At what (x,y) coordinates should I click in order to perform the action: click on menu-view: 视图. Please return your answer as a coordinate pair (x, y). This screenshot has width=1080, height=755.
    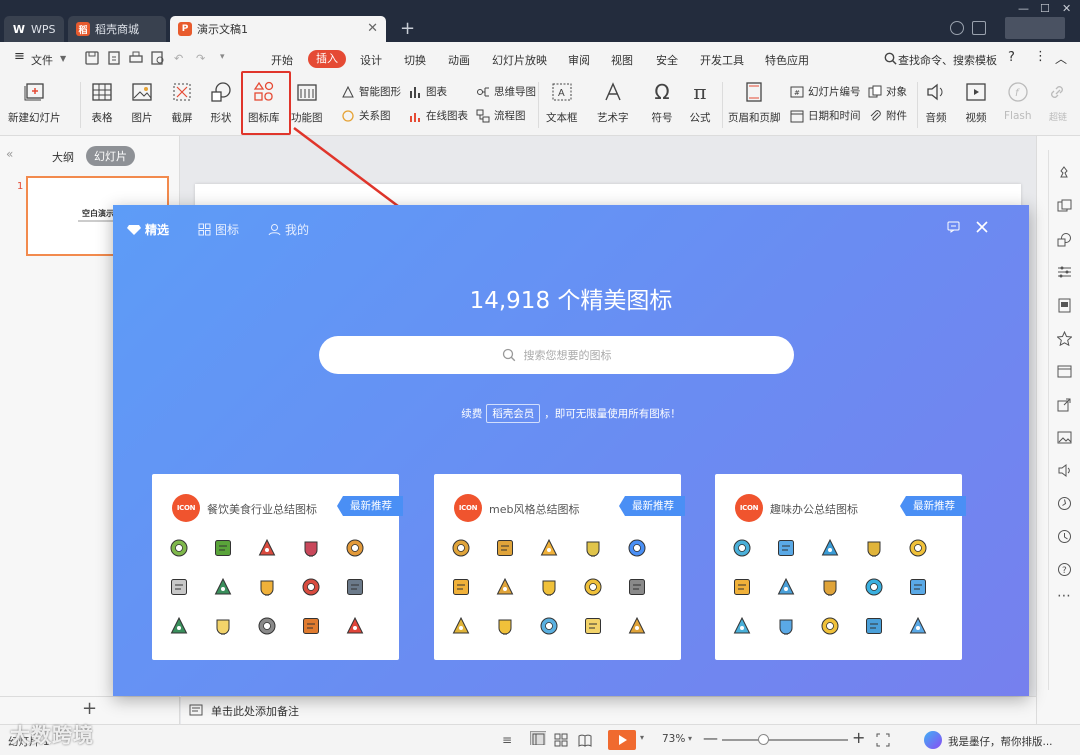
    Looking at the image, I should click on (622, 60).